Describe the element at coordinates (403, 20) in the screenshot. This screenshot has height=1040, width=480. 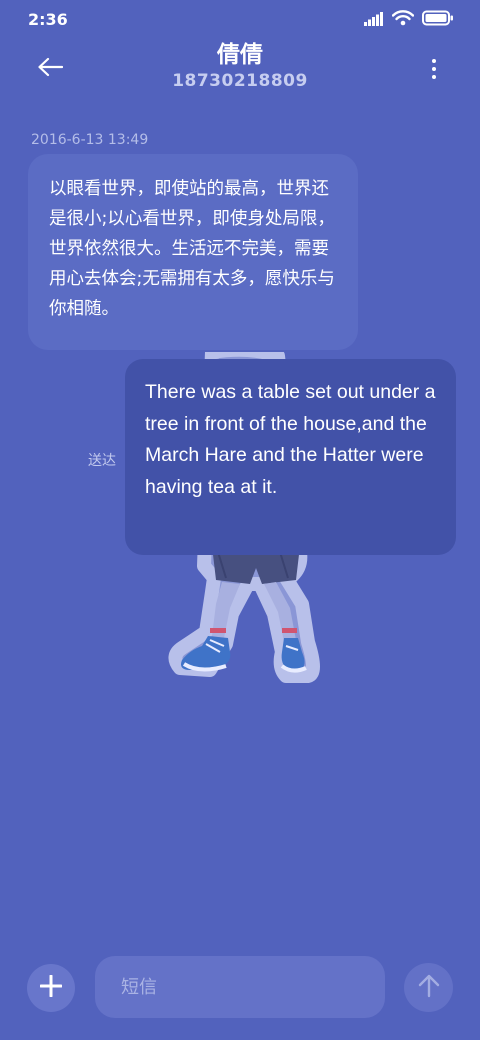
I see `wifi-icon` at that location.